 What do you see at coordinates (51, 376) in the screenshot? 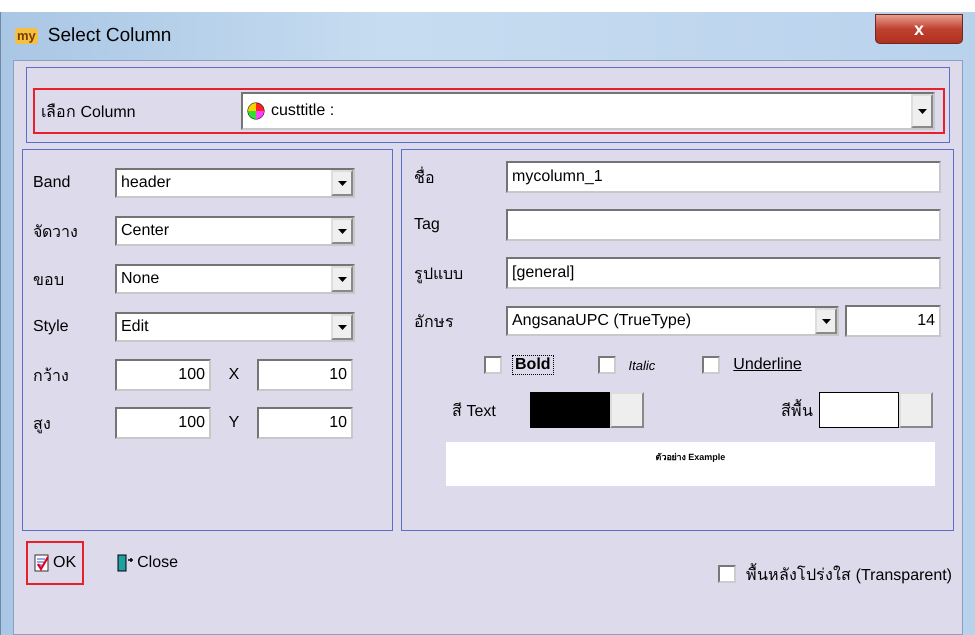
I see `field-label: กว้าง` at bounding box center [51, 376].